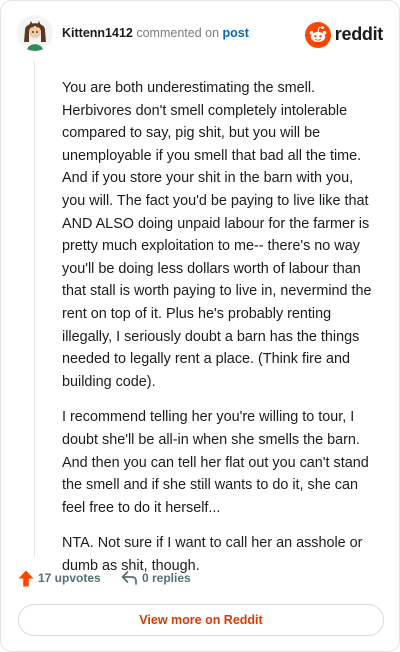 The image size is (400, 652). What do you see at coordinates (236, 33) in the screenshot?
I see `post-link: post` at bounding box center [236, 33].